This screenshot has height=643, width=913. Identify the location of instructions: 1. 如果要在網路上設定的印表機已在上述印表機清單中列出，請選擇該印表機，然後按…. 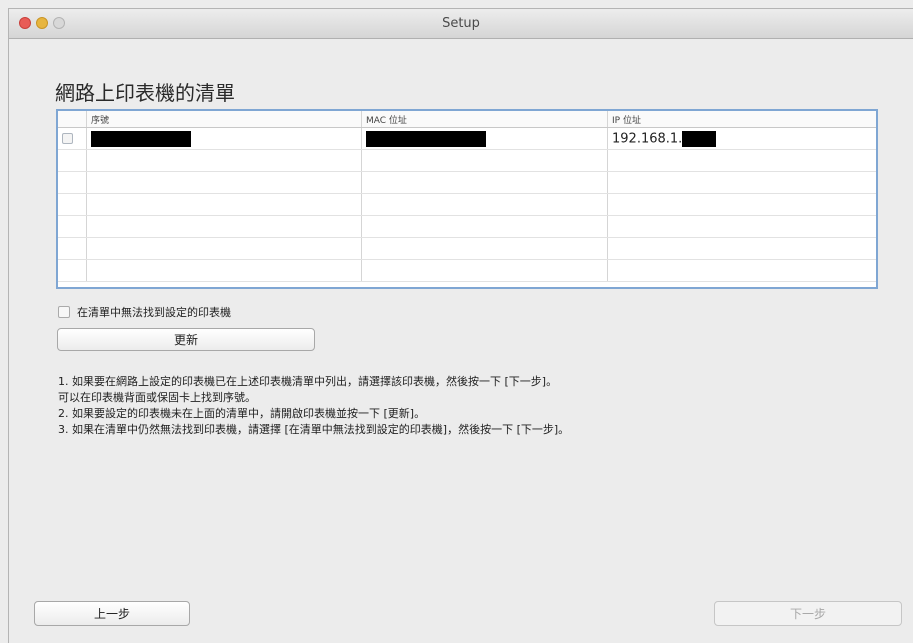
(478, 406).